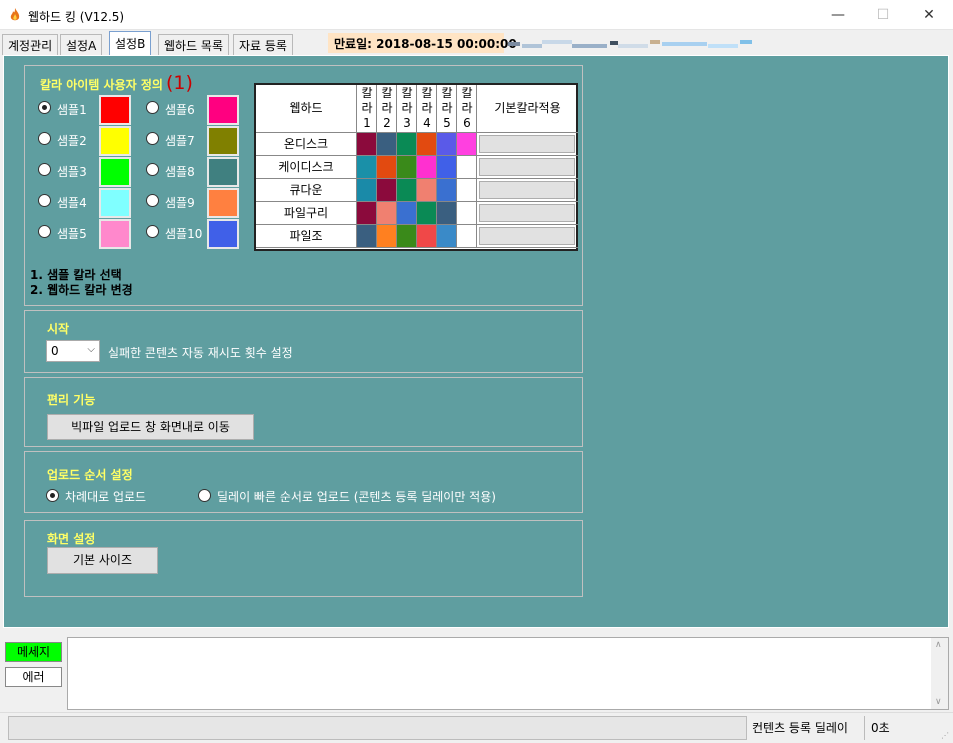 The height and width of the screenshot is (743, 953). What do you see at coordinates (306, 167) in the screenshot?
I see `webhard-name: 케이디스크` at bounding box center [306, 167].